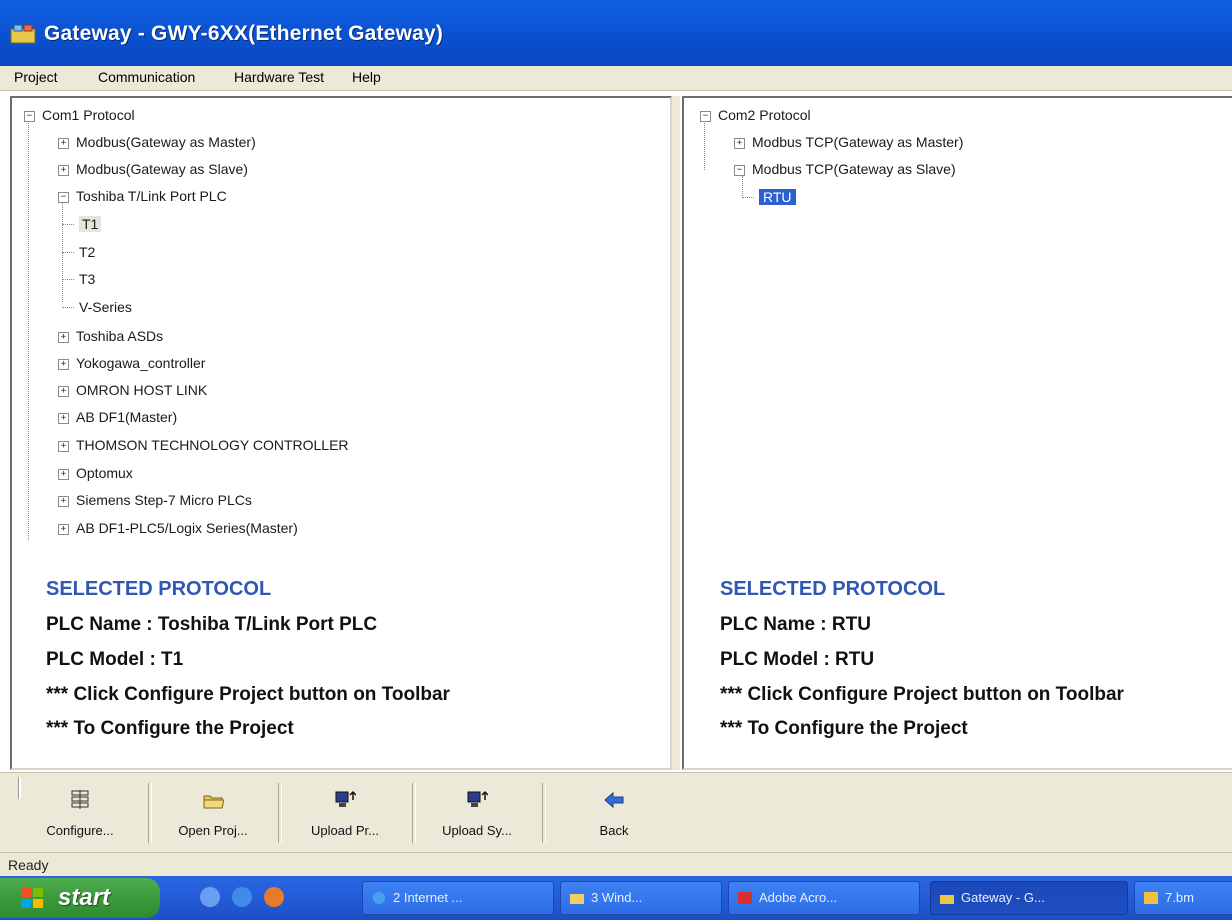 The width and height of the screenshot is (1232, 920). Describe the element at coordinates (79, 115) in the screenshot. I see `tree-node-com1-protocol: − Com1 Protocol` at that location.